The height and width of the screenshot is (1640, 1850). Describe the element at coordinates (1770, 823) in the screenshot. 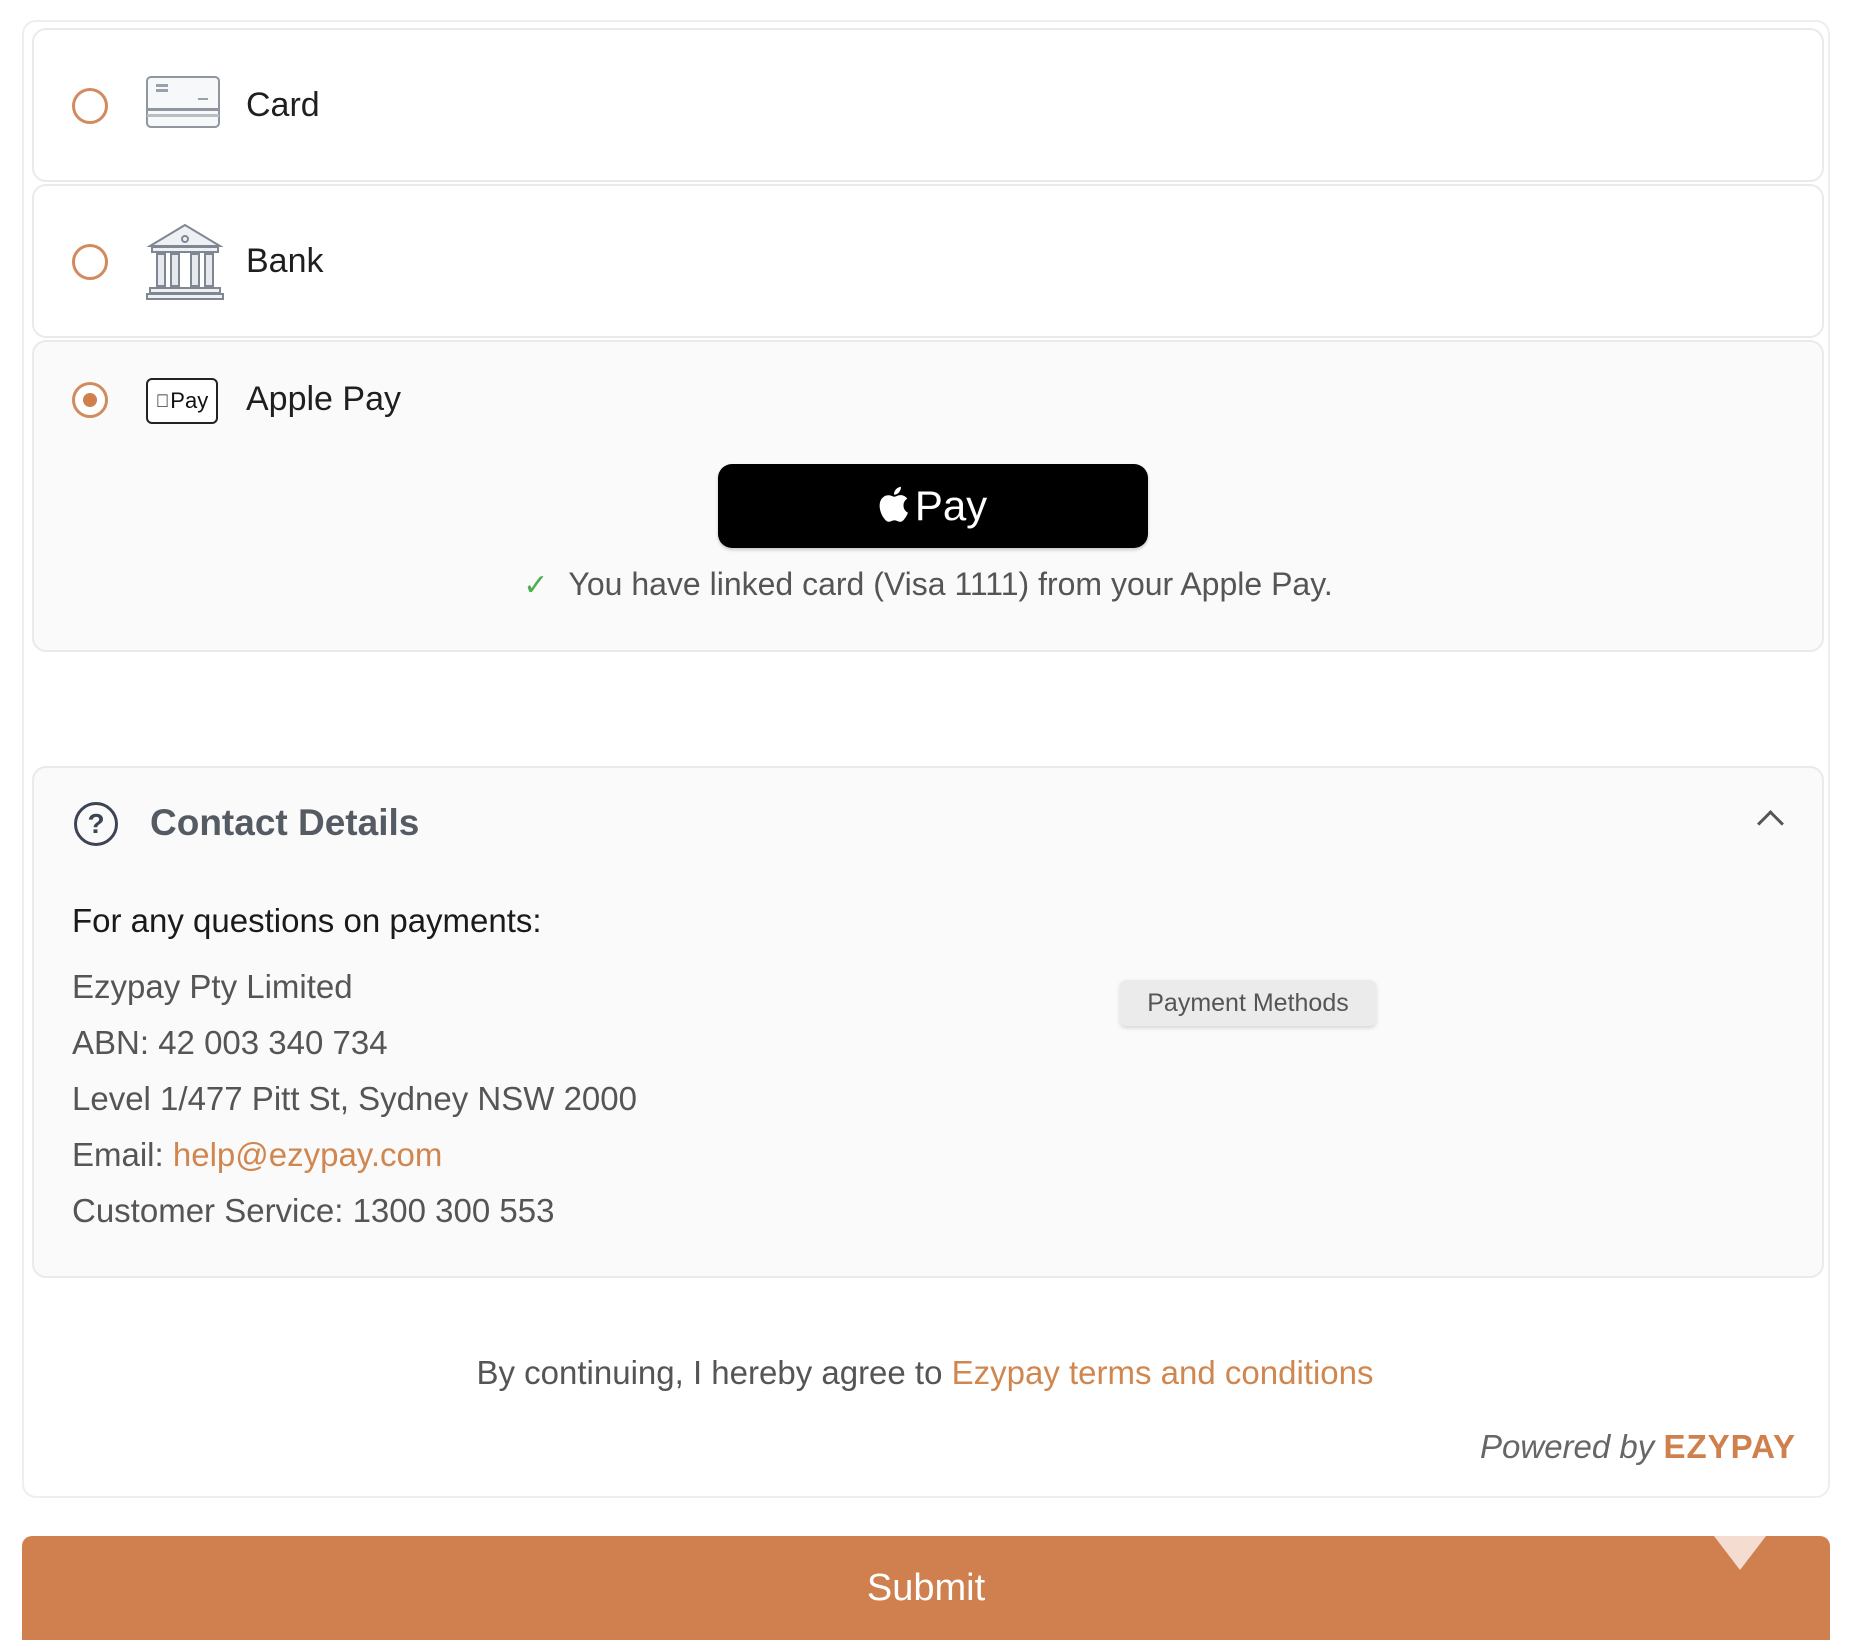

I see `chevron-up-icon` at that location.